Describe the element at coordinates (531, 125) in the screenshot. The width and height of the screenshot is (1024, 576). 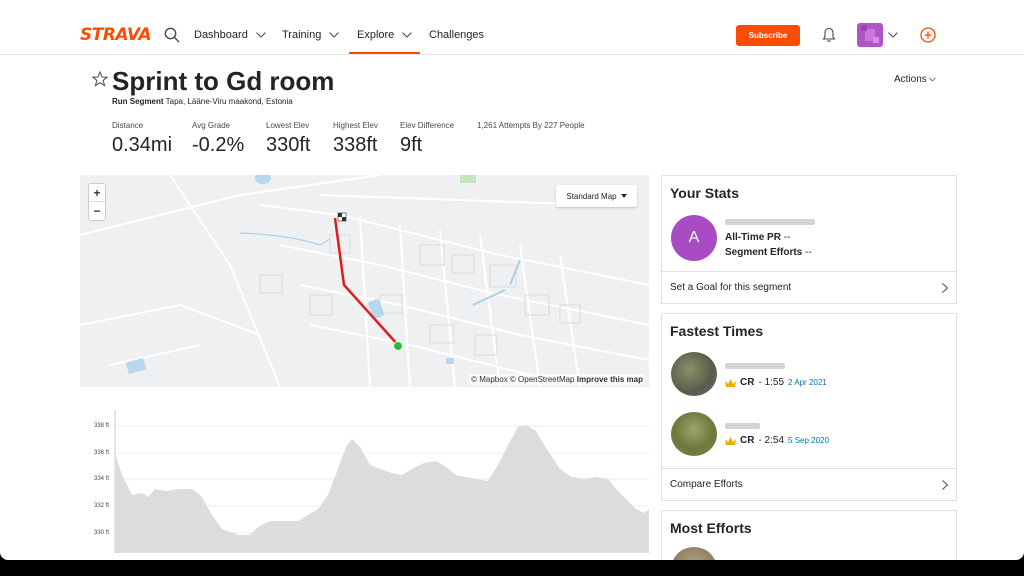
I see `attempts-count: 1,261 Attempts By 227 People` at that location.